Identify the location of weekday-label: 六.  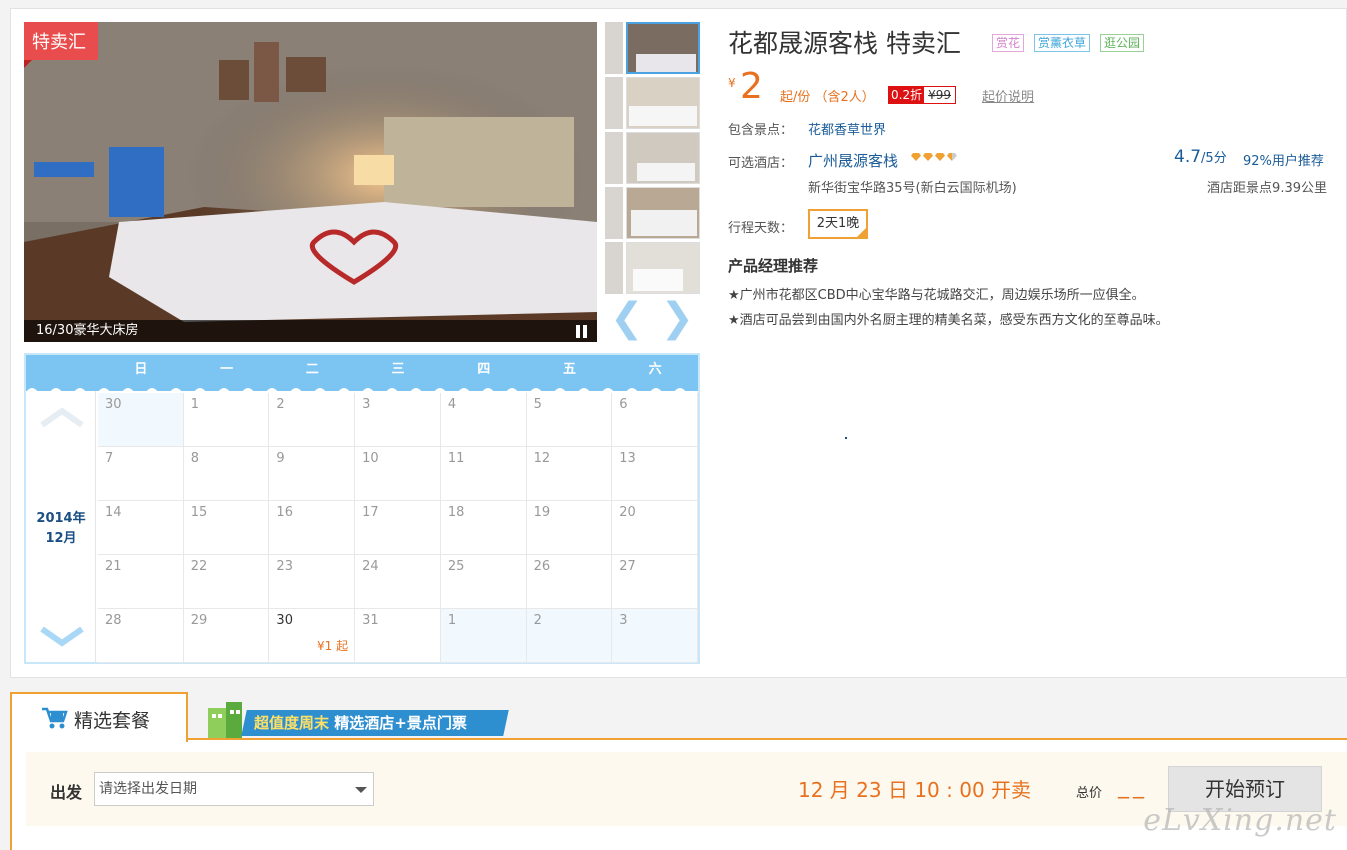
(655, 369).